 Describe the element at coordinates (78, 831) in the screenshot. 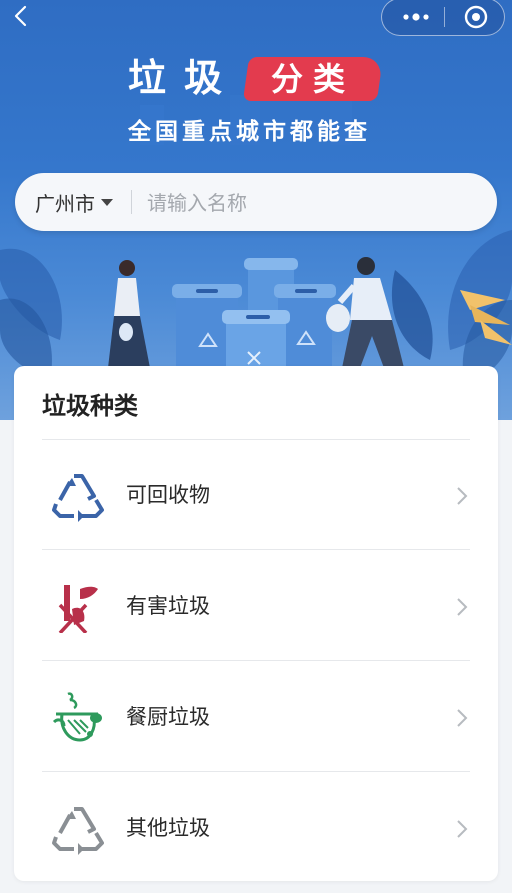

I see `other-waste-icon` at that location.